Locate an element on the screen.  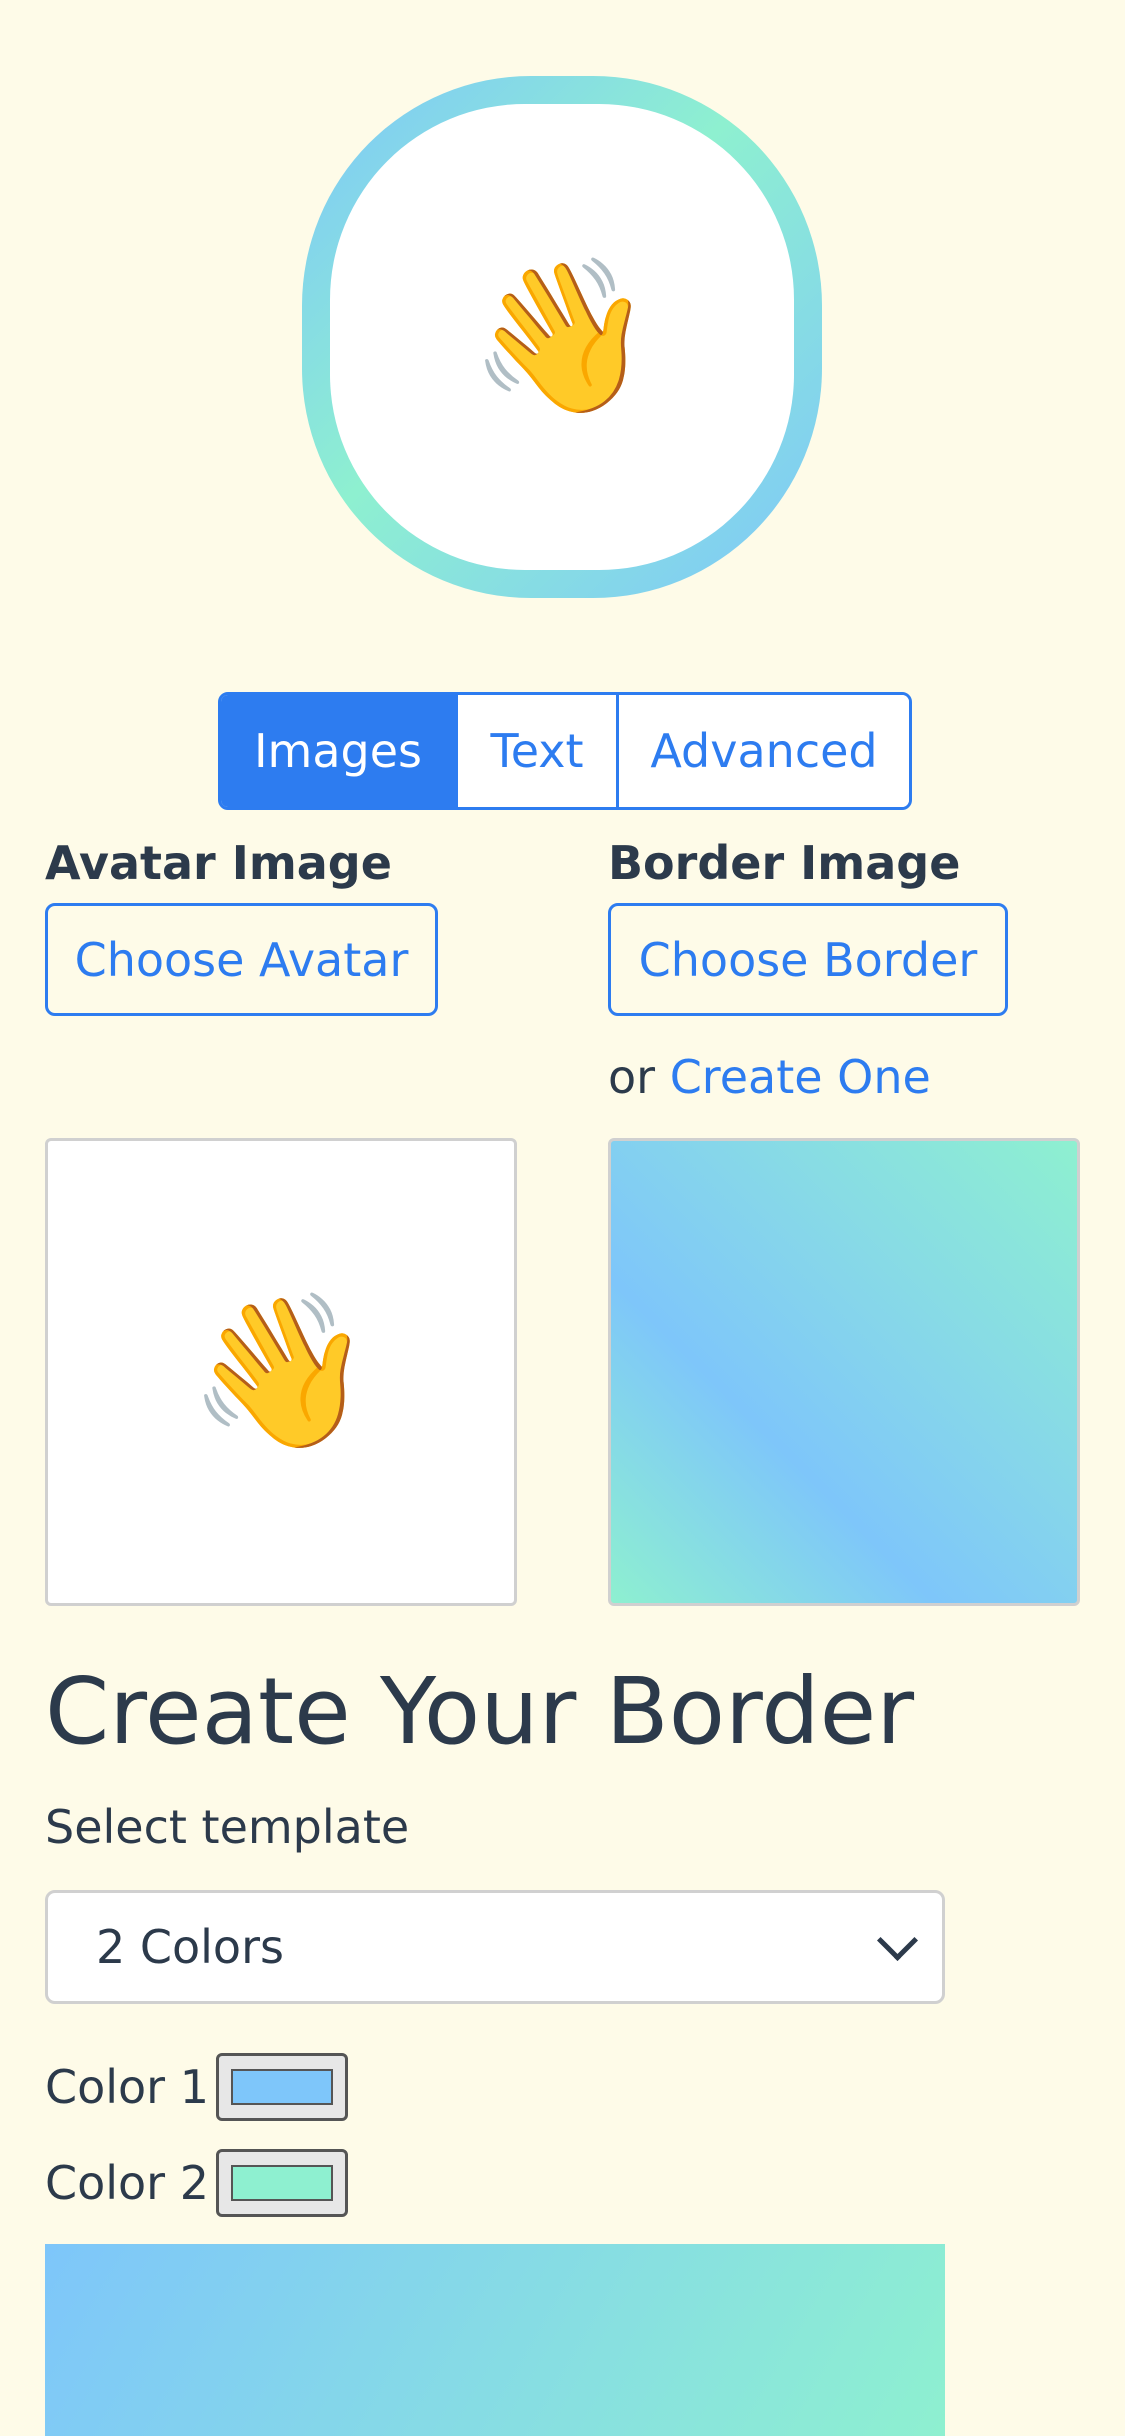
avatar-preview-inner: 👋 is located at coordinates (562, 337).